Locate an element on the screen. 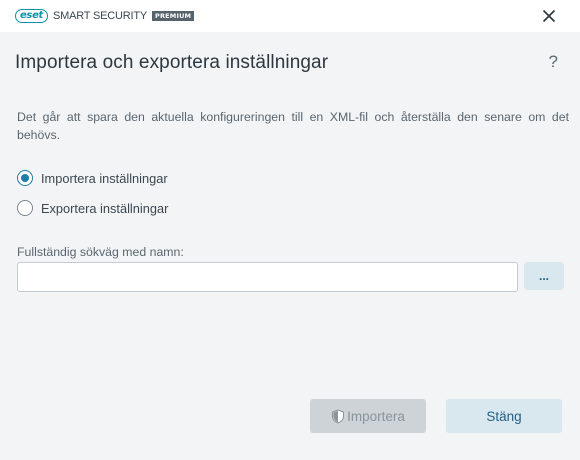 Image resolution: width=580 pixels, height=460 pixels. close-icon is located at coordinates (549, 16).